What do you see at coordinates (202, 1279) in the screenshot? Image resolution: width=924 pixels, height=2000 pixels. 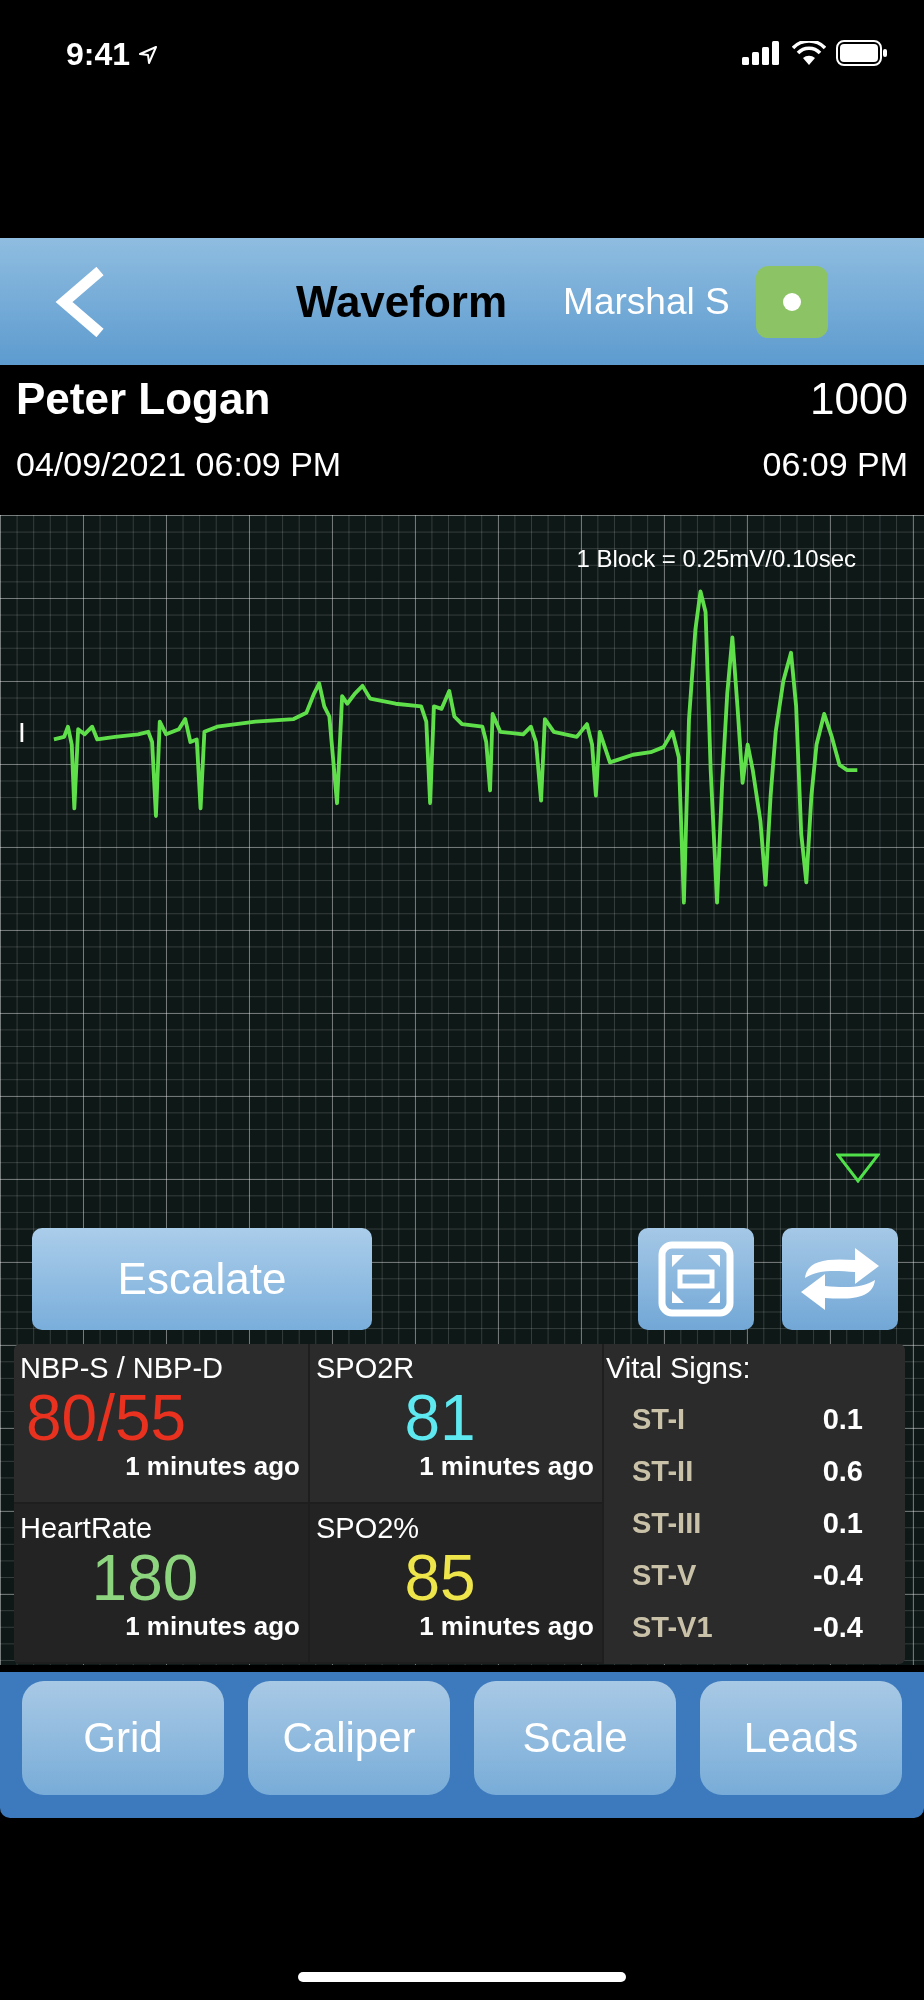 I see `escalate-button: Escalate` at bounding box center [202, 1279].